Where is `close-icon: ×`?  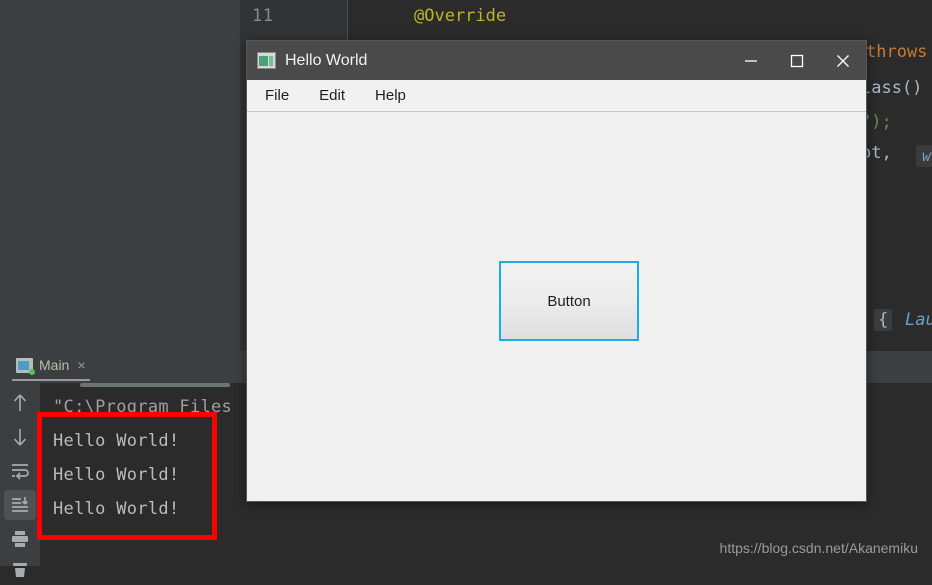 close-icon: × is located at coordinates (81, 365).